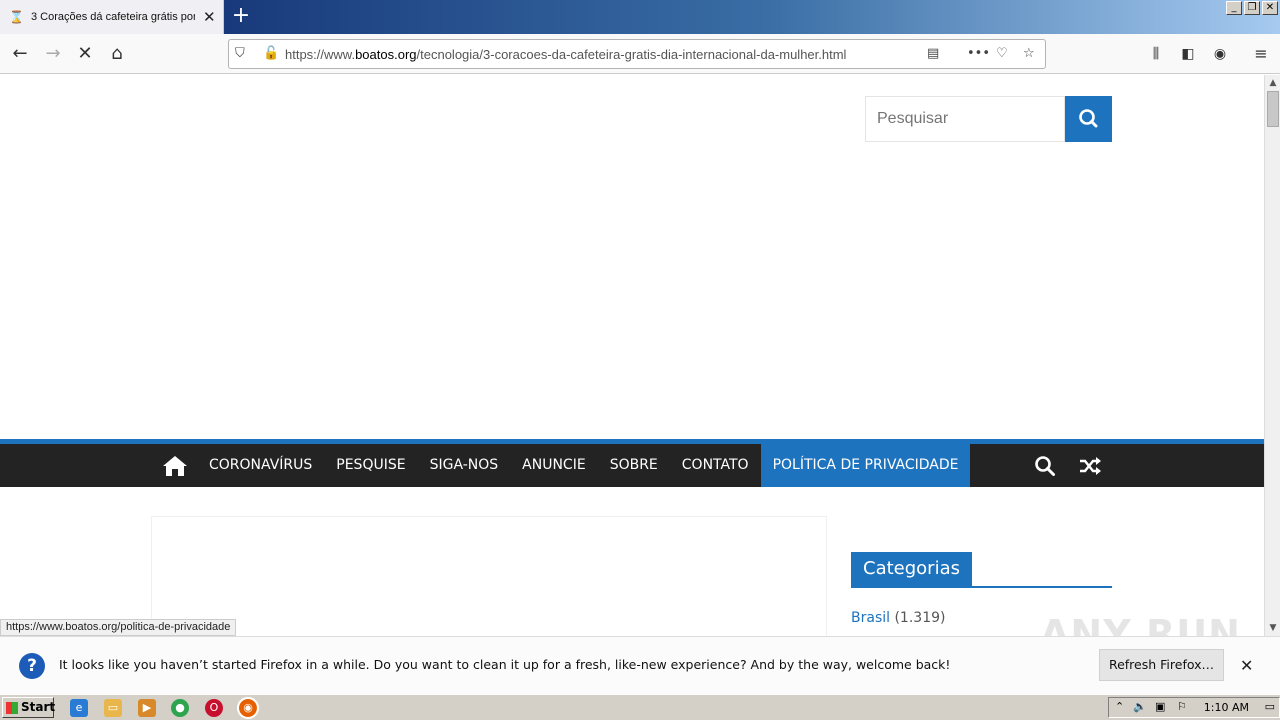  I want to click on category-item: Brasil (1.319), so click(898, 618).